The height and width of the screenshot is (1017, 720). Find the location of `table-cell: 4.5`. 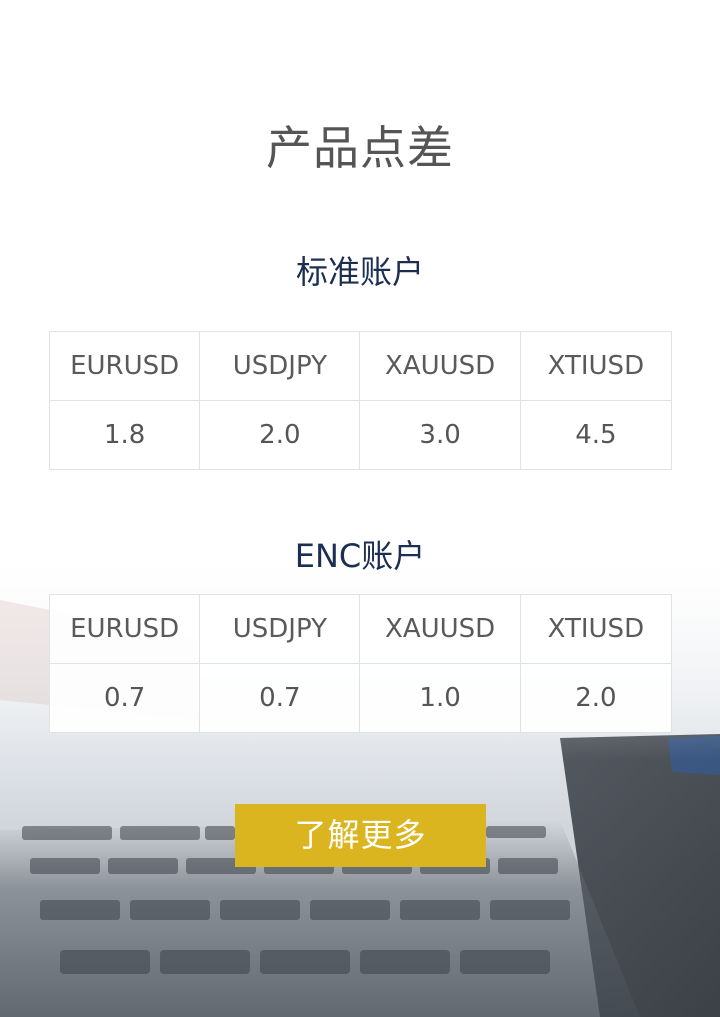

table-cell: 4.5 is located at coordinates (596, 435).